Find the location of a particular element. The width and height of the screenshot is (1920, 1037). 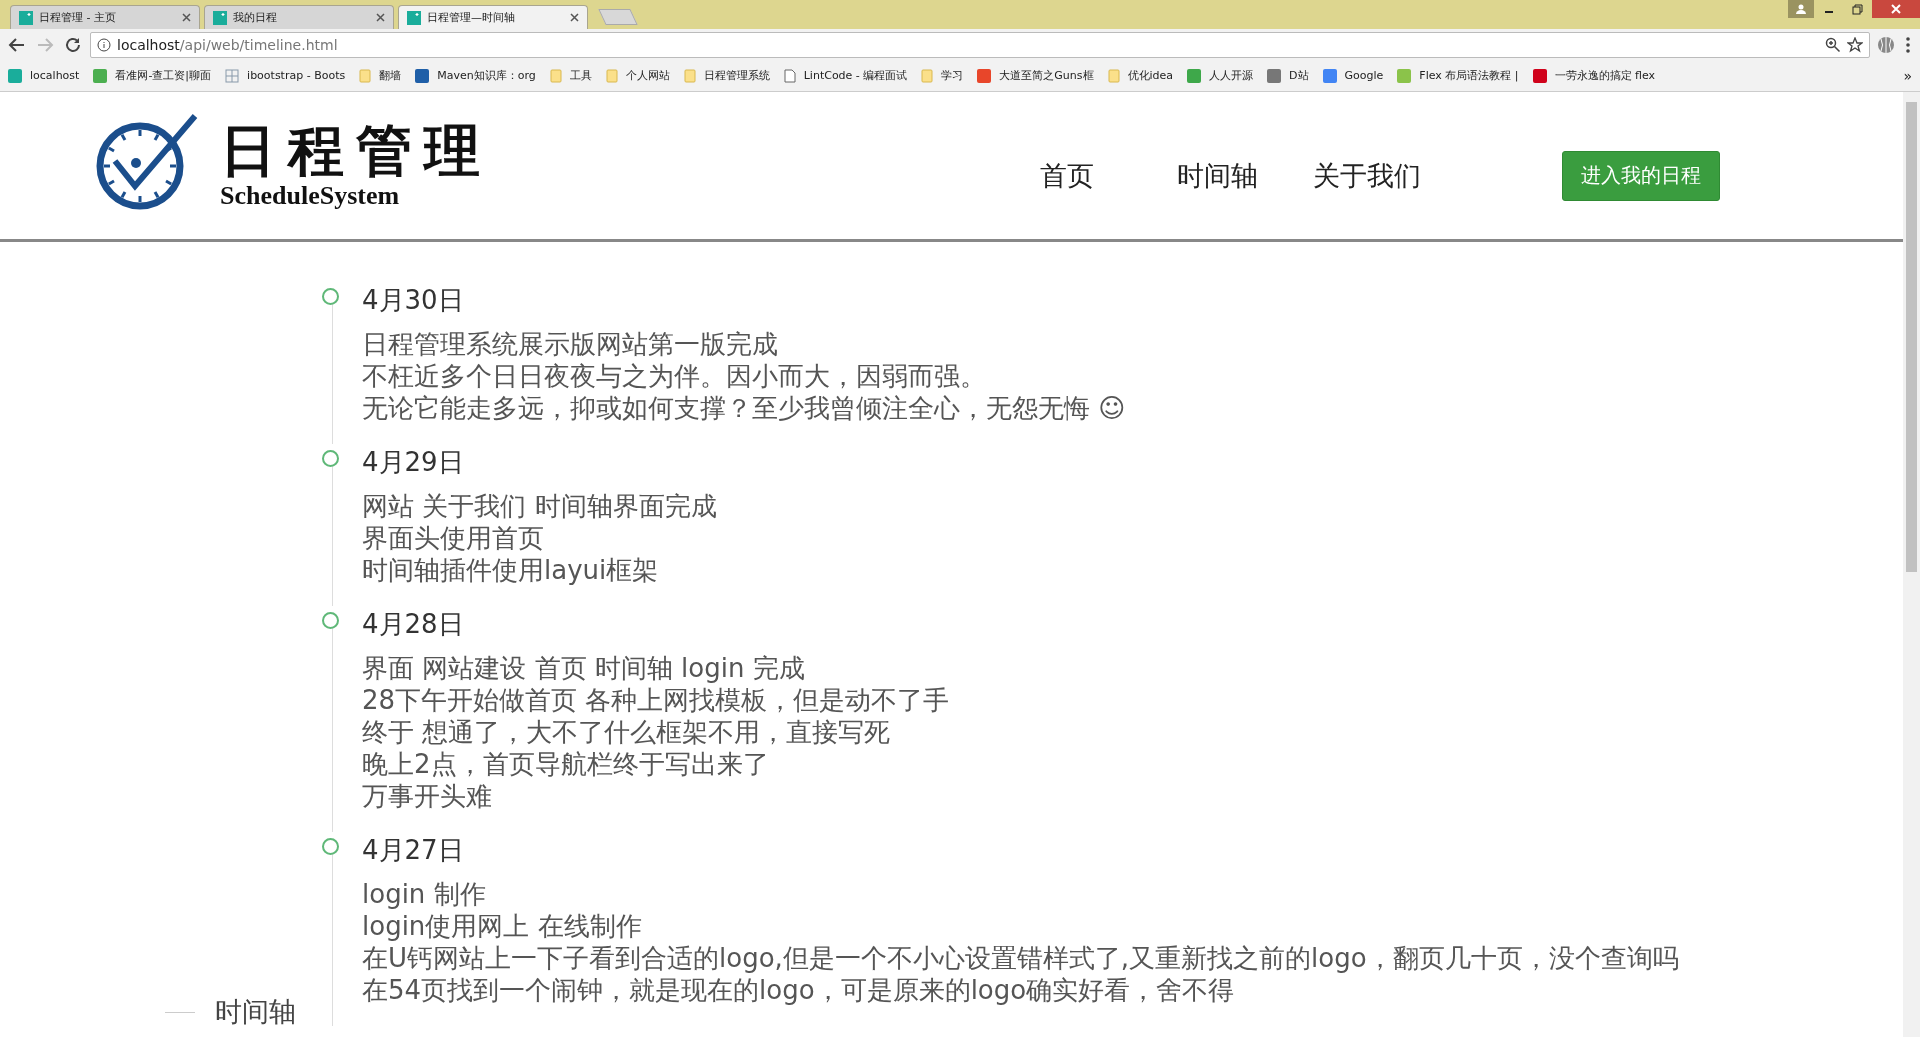

timeline-text: 在54页找到一个闹钟，就是现在的logo，可是原来的logo确实好看，舍不得 is located at coordinates (799, 990).